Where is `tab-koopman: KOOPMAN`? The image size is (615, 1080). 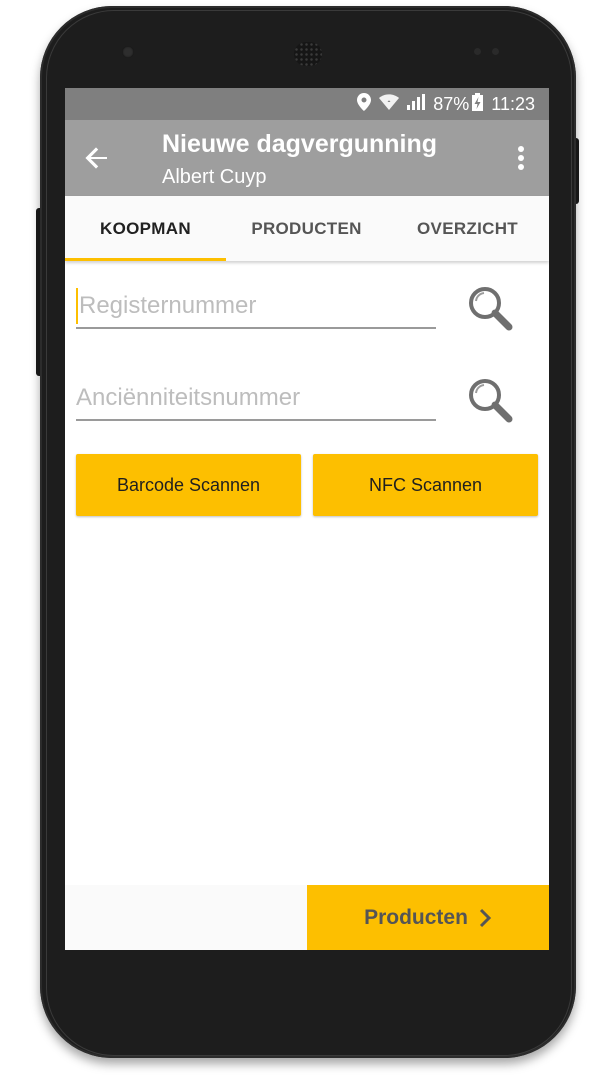 tab-koopman: KOOPMAN is located at coordinates (145, 228).